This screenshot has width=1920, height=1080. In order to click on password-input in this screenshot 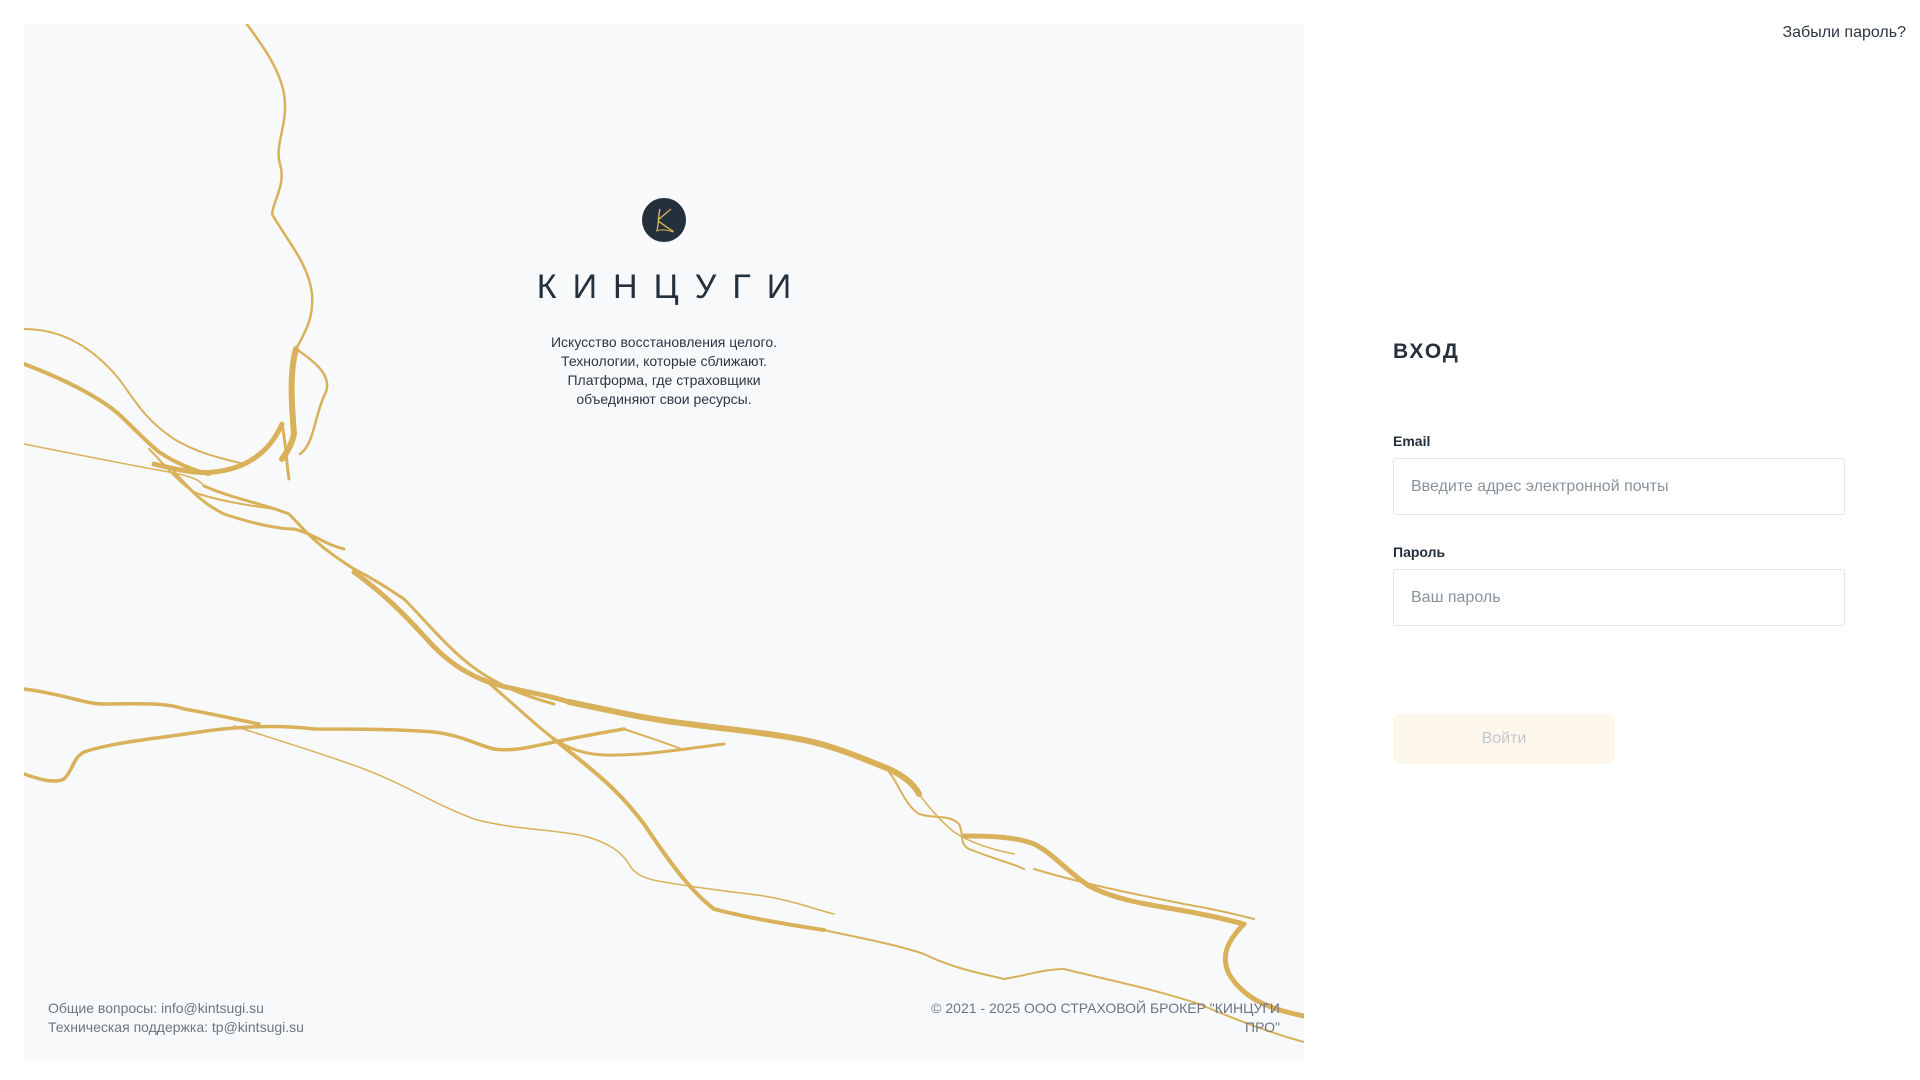, I will do `click(1619, 597)`.